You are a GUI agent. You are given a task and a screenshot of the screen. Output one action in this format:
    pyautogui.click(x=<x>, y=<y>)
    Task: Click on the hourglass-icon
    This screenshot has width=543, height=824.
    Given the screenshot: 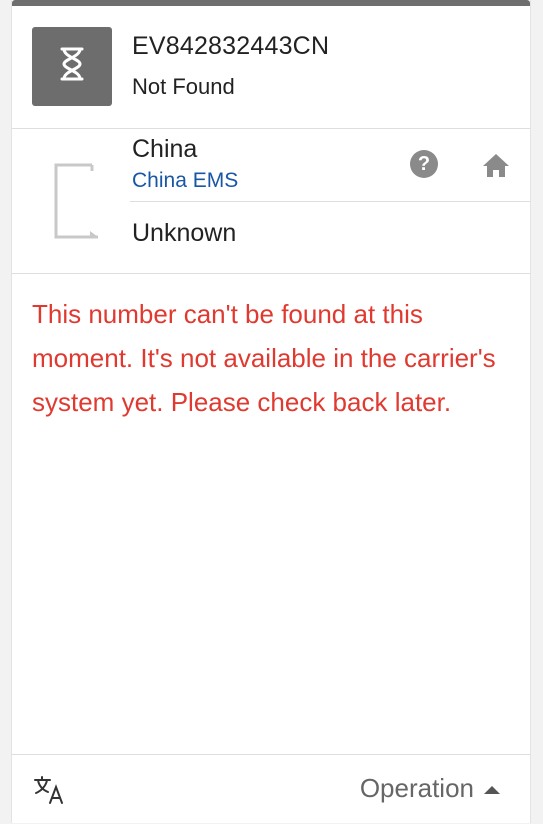 What is the action you would take?
    pyautogui.click(x=72, y=66)
    